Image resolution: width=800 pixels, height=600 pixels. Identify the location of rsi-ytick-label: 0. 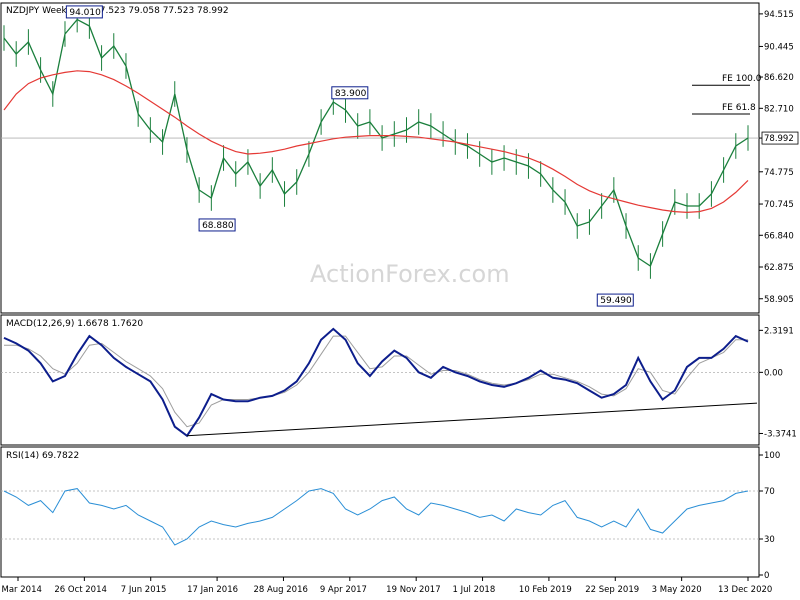
(766, 576).